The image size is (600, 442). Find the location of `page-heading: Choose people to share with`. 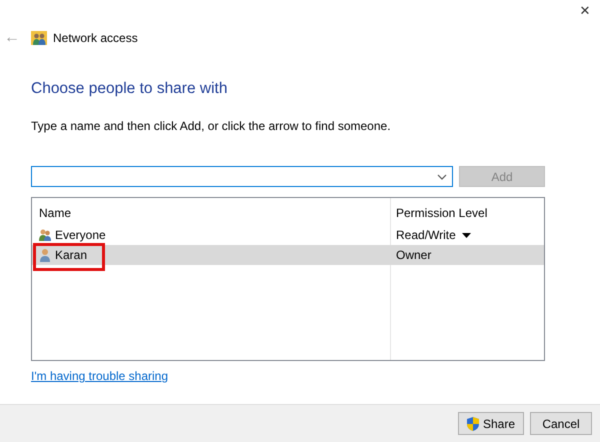

page-heading: Choose people to share with is located at coordinates (129, 89).